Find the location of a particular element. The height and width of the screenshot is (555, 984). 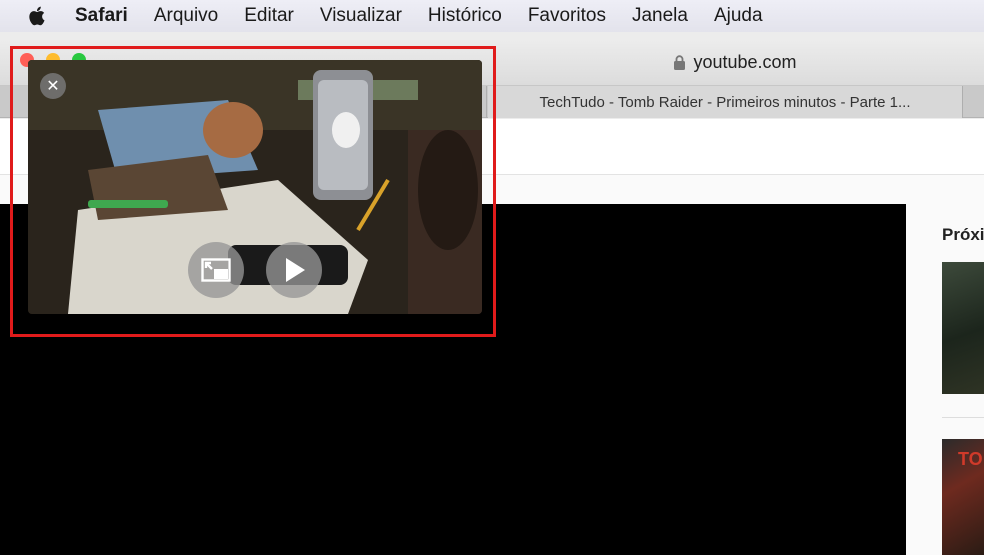

menu-editar: Editar is located at coordinates (269, 16).